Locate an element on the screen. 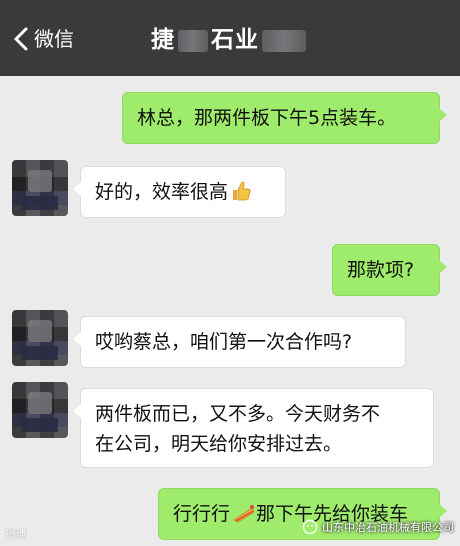 This screenshot has height=546, width=460. chat-title-part1: 捷 is located at coordinates (163, 40).